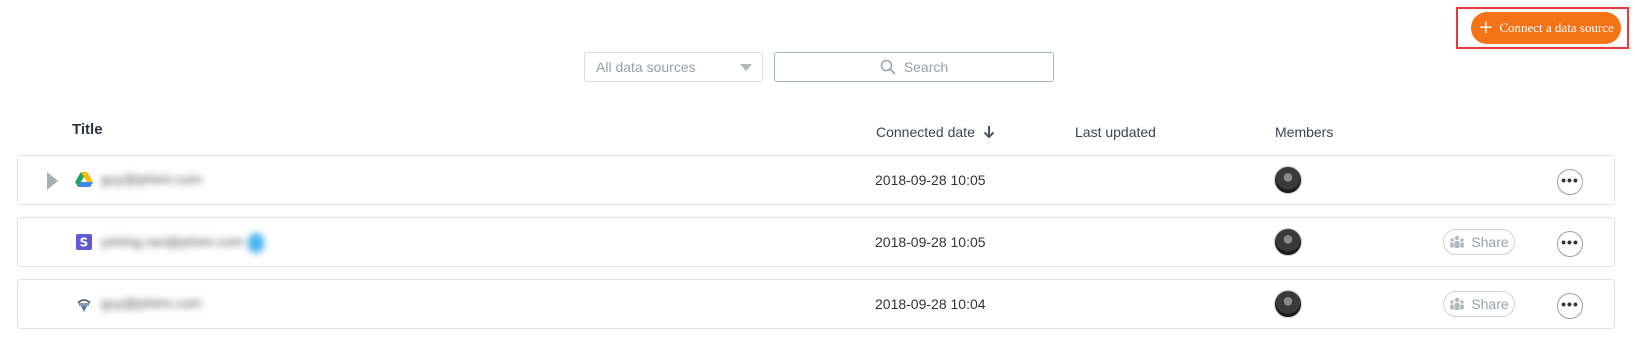 The width and height of the screenshot is (1635, 339). I want to click on row-connected-date: 2018-09-28 10:04, so click(930, 304).